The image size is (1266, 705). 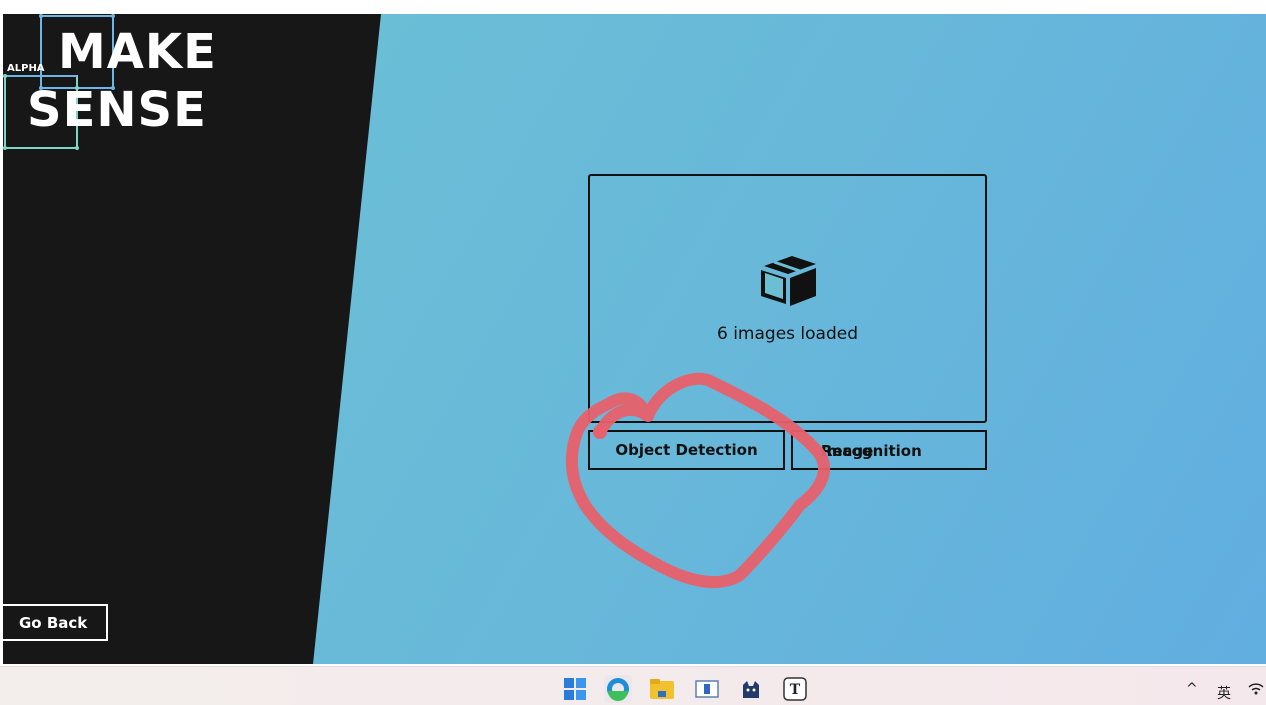 What do you see at coordinates (618, 689) in the screenshot?
I see `edge-browser-icon` at bounding box center [618, 689].